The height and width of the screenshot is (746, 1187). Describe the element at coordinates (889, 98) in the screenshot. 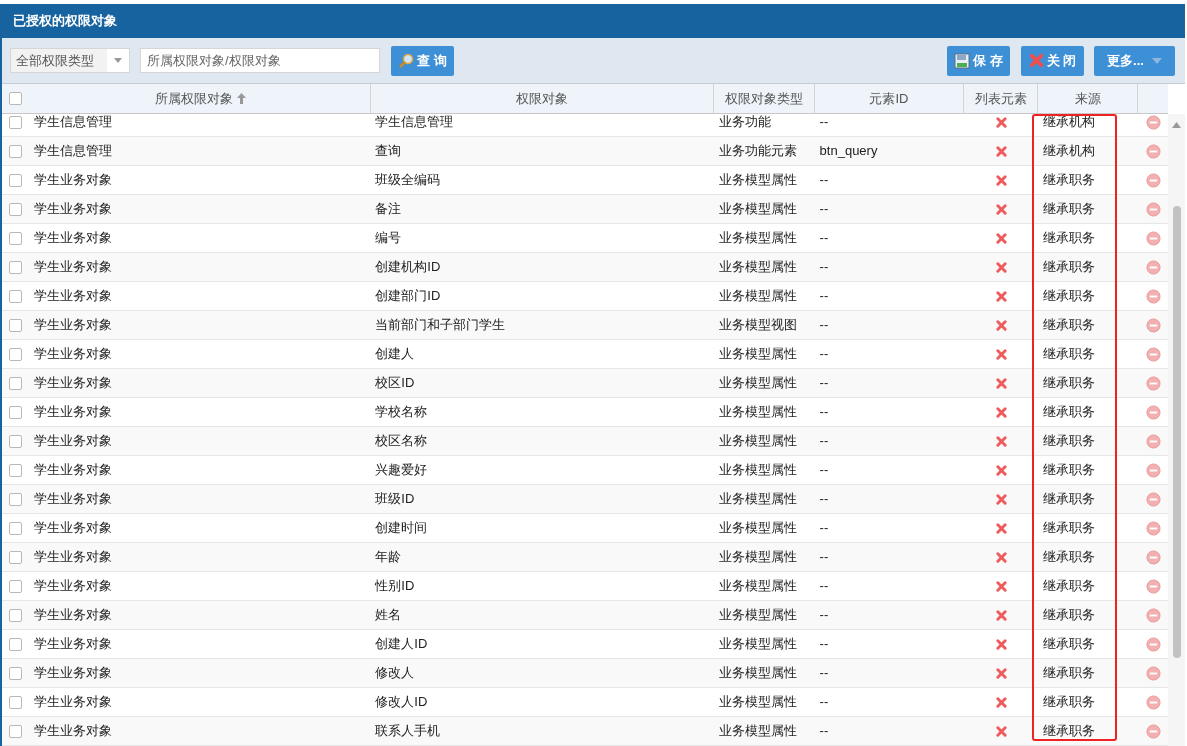

I see `column-header: 元素ID` at that location.